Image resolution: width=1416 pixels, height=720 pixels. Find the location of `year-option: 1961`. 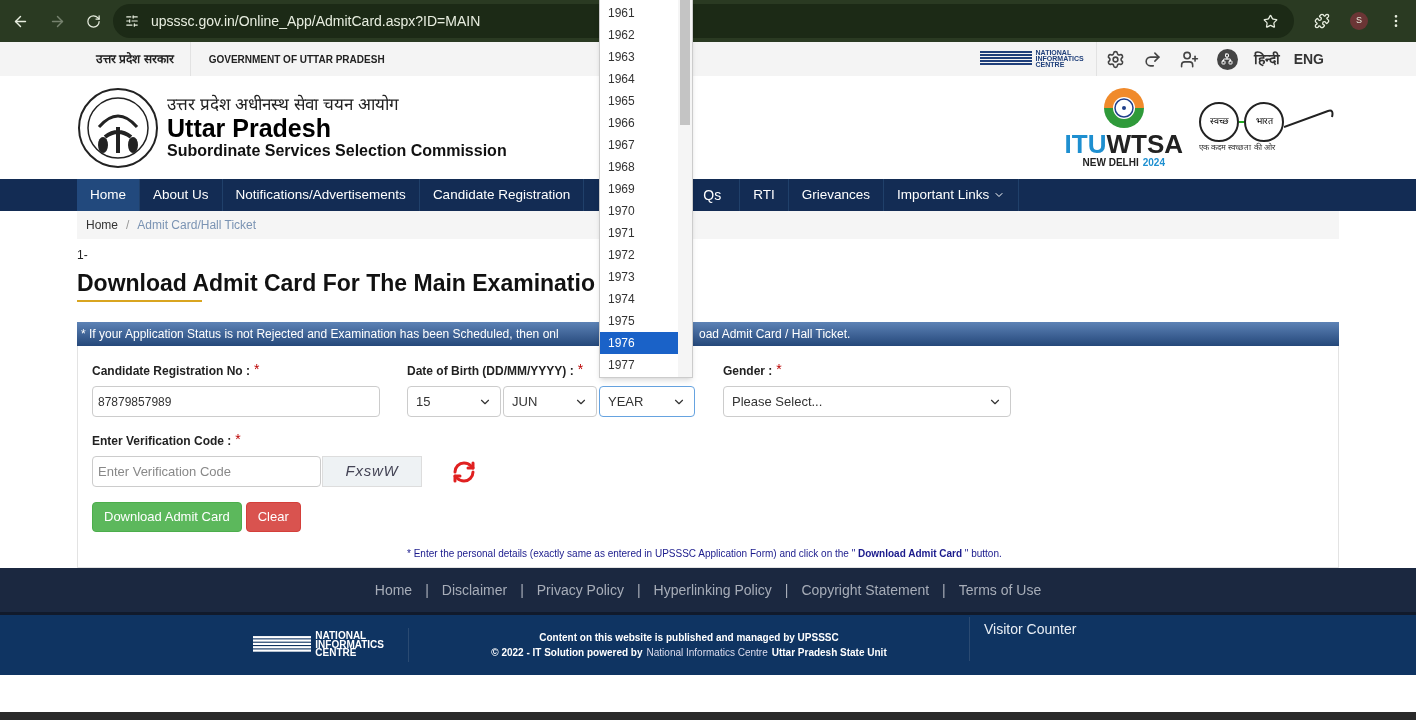

year-option: 1961 is located at coordinates (639, 13).